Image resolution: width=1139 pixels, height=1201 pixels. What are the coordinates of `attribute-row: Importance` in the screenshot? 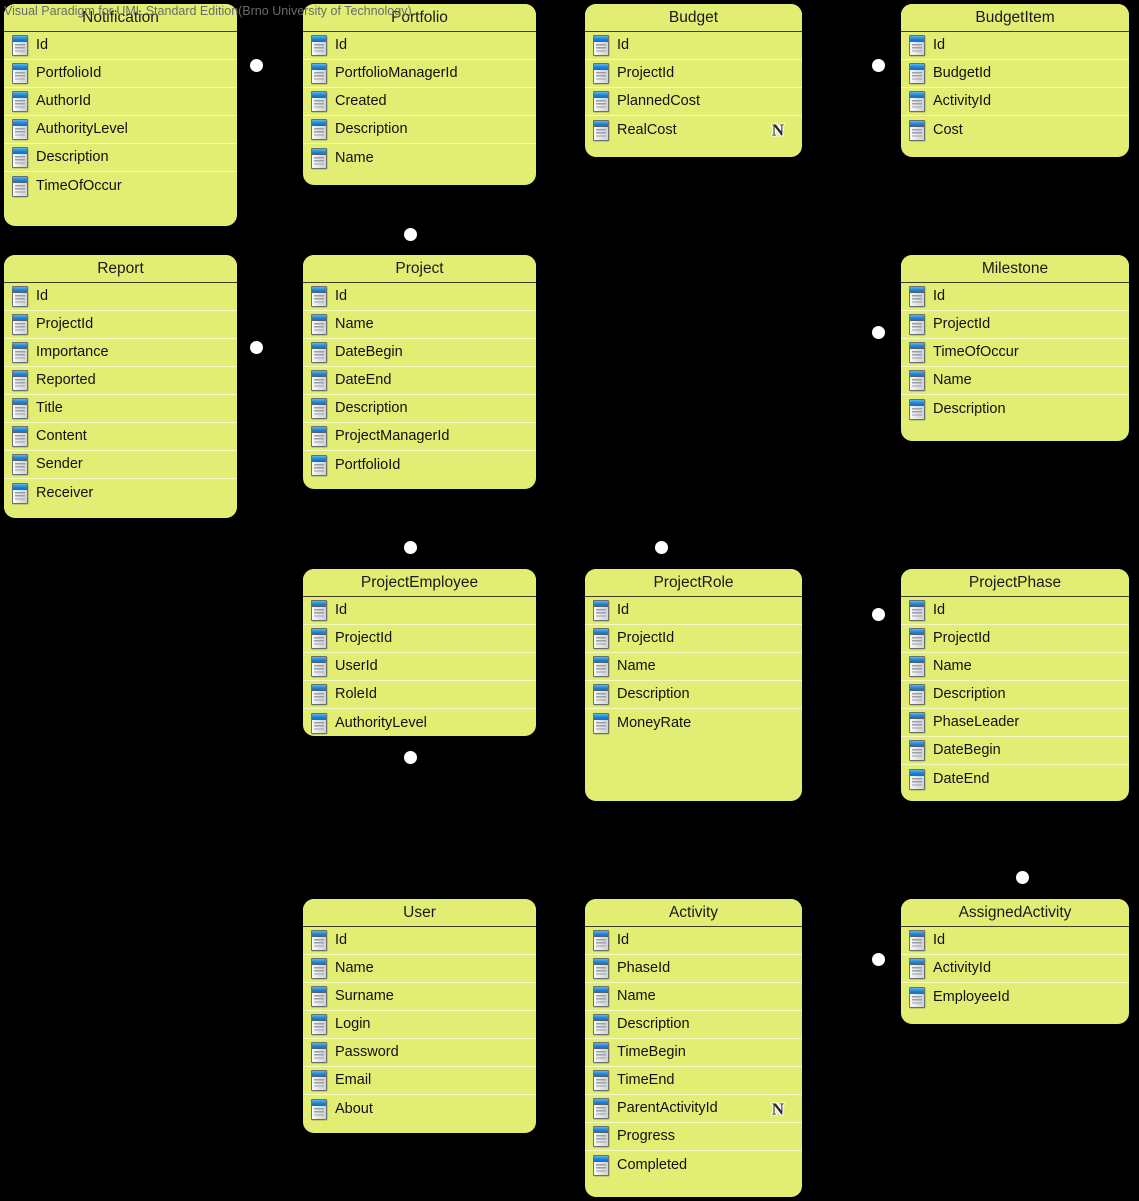 It's located at (120, 353).